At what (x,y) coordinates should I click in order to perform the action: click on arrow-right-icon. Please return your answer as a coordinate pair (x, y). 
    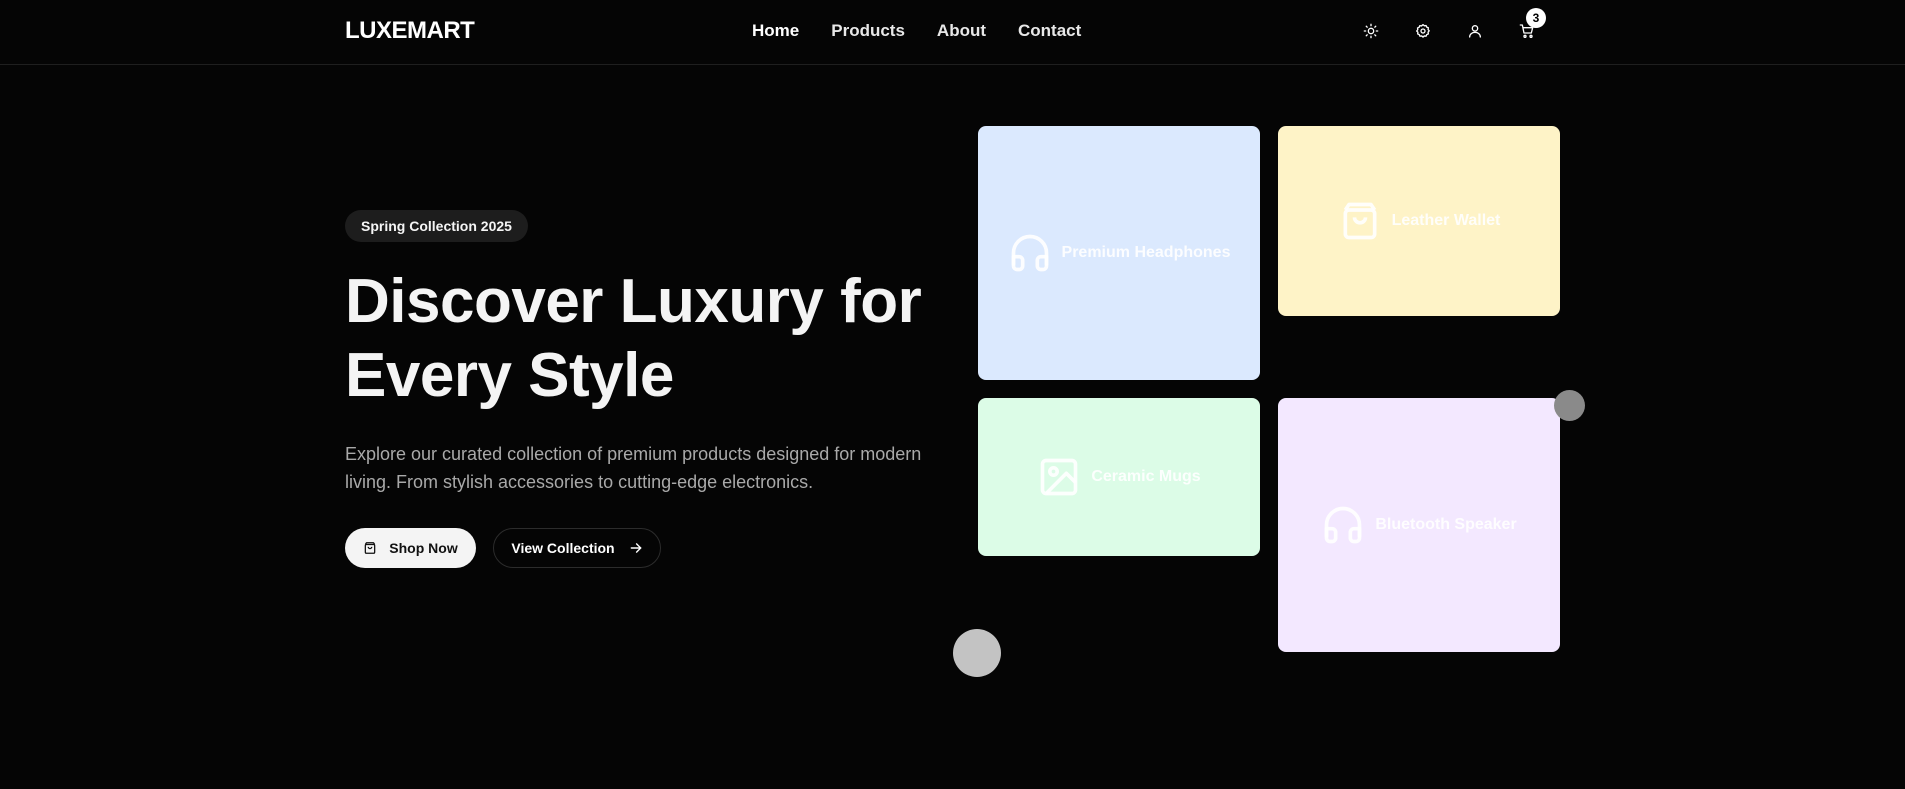
    Looking at the image, I should click on (635, 548).